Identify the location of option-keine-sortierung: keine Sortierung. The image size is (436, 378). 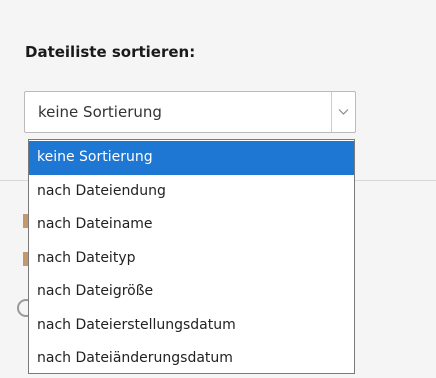
(191, 158).